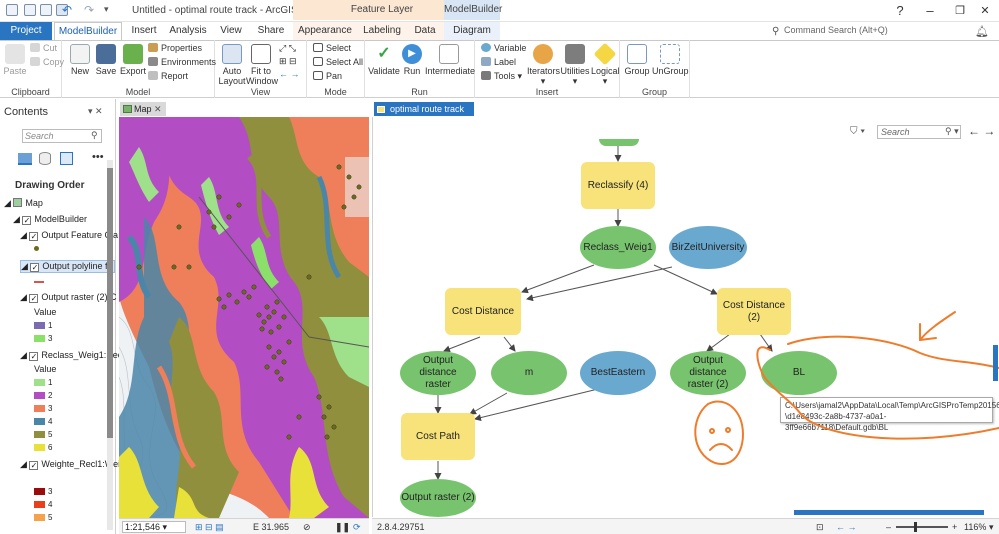 The image size is (999, 534). Describe the element at coordinates (501, 76) in the screenshot. I see `tools-button: Tools ▾` at that location.